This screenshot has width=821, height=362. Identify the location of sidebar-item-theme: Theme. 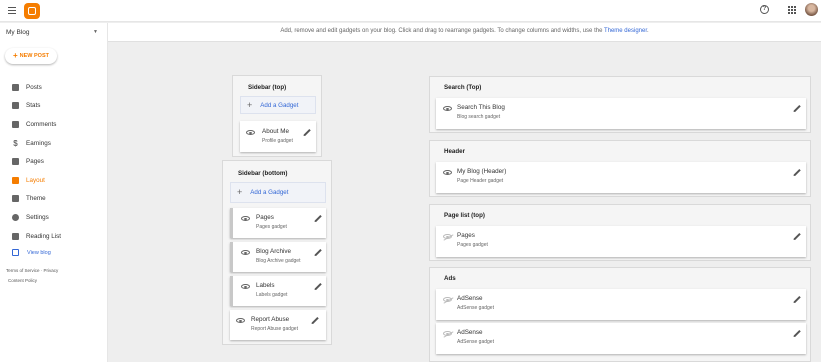
(54, 199).